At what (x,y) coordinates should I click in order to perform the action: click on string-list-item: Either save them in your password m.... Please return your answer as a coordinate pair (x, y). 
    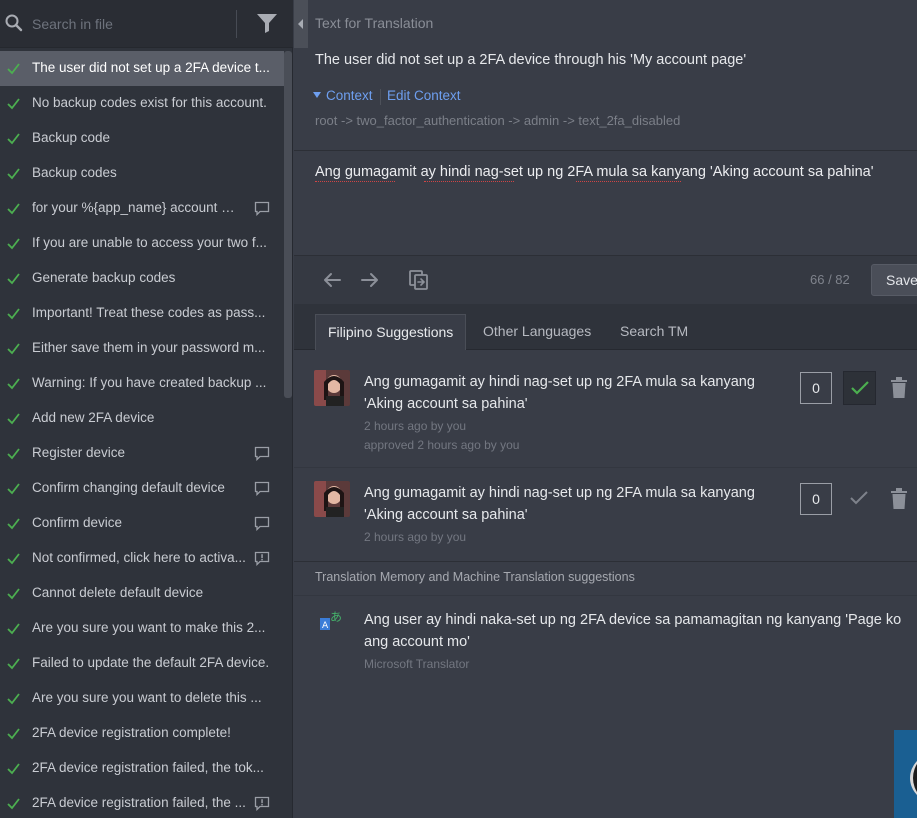
    Looking at the image, I should click on (142, 348).